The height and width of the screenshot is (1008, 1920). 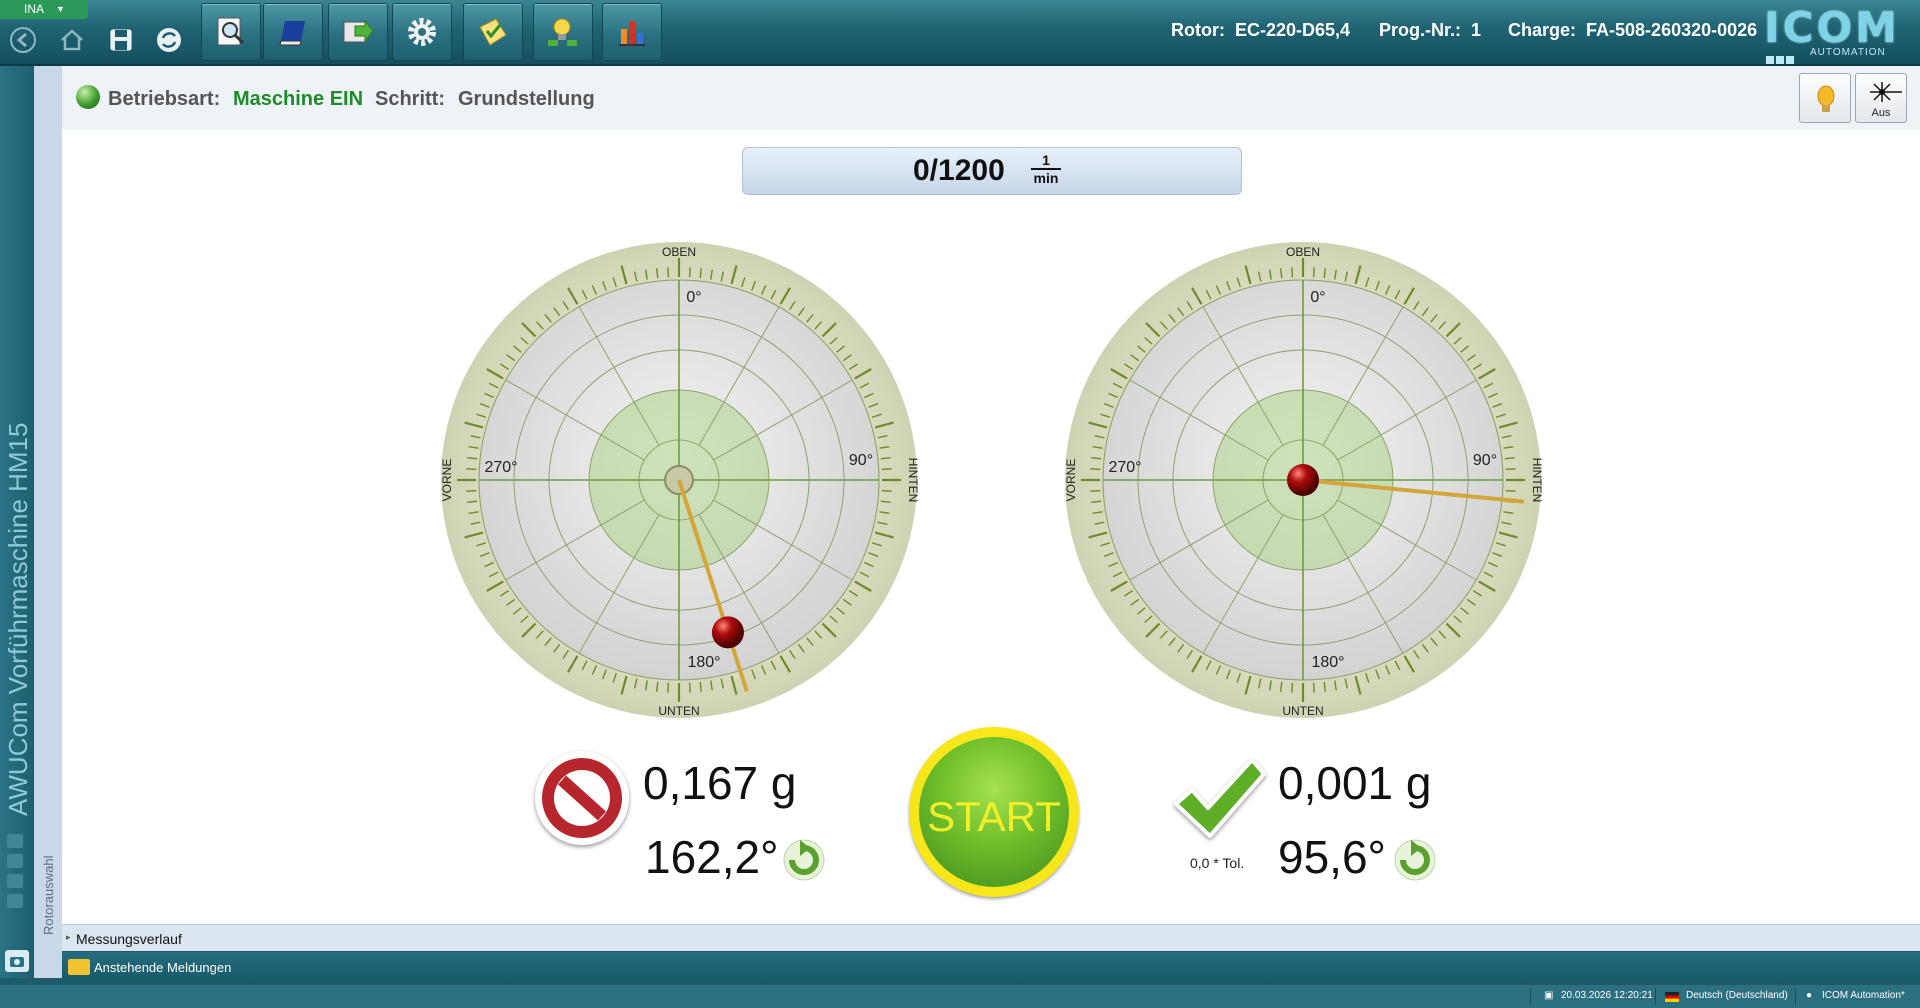 I want to click on pending-messages-panel: Anstehende Meldungen, so click(x=991, y=967).